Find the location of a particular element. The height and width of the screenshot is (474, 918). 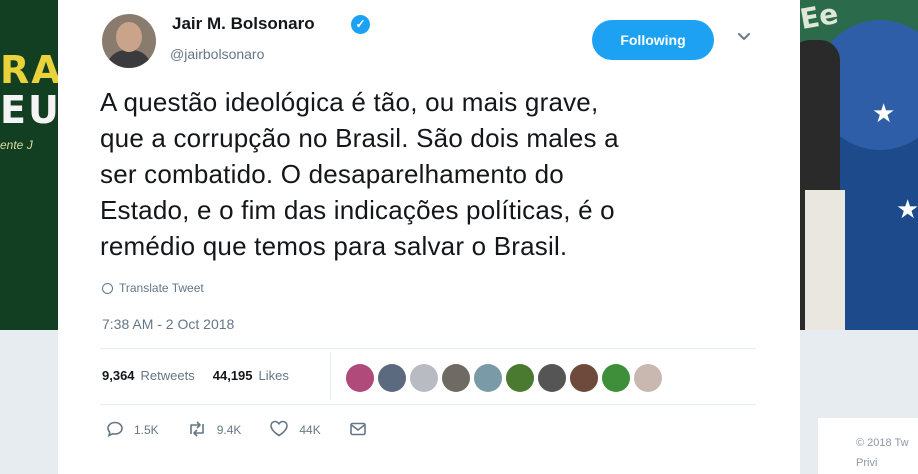

following-button: Following is located at coordinates (653, 40).